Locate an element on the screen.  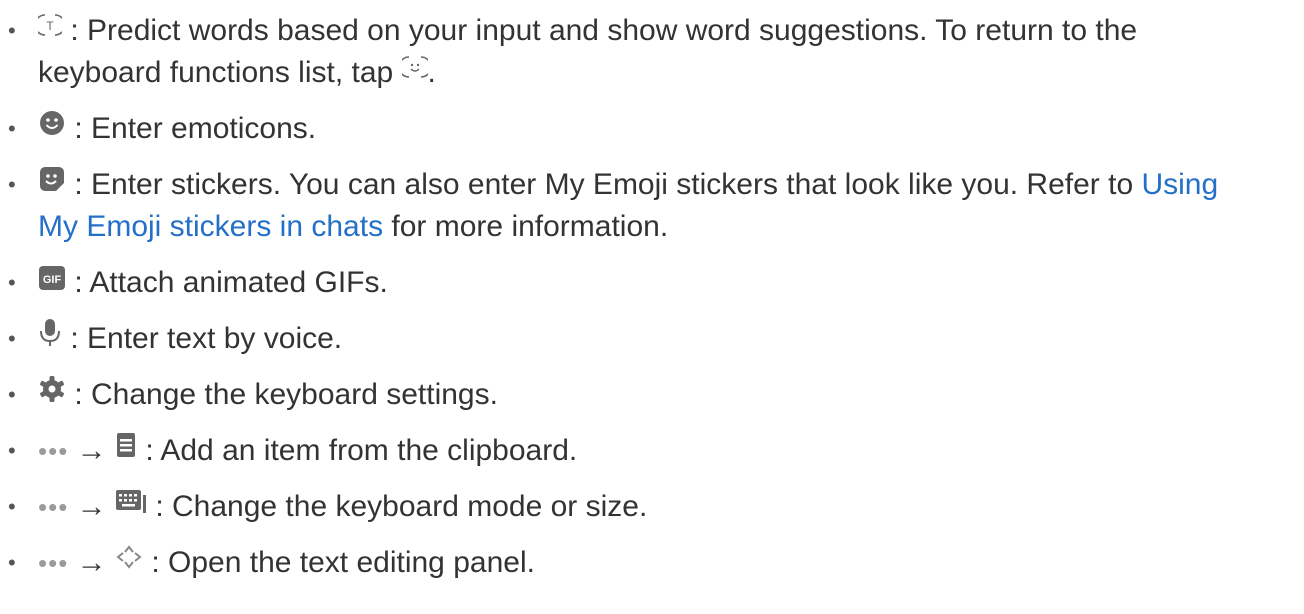
text-editing-icon is located at coordinates (129, 562).